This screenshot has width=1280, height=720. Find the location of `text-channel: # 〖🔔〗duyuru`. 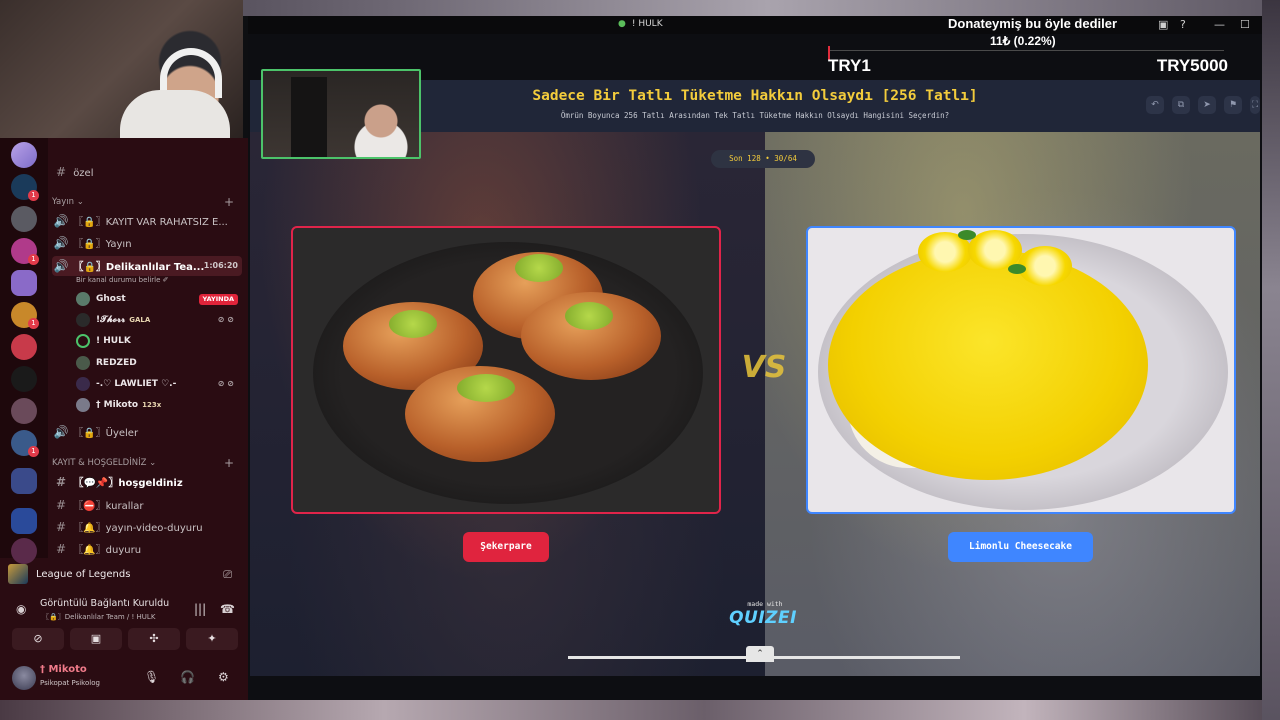

text-channel: # 〖🔔〗duyuru is located at coordinates (147, 548).